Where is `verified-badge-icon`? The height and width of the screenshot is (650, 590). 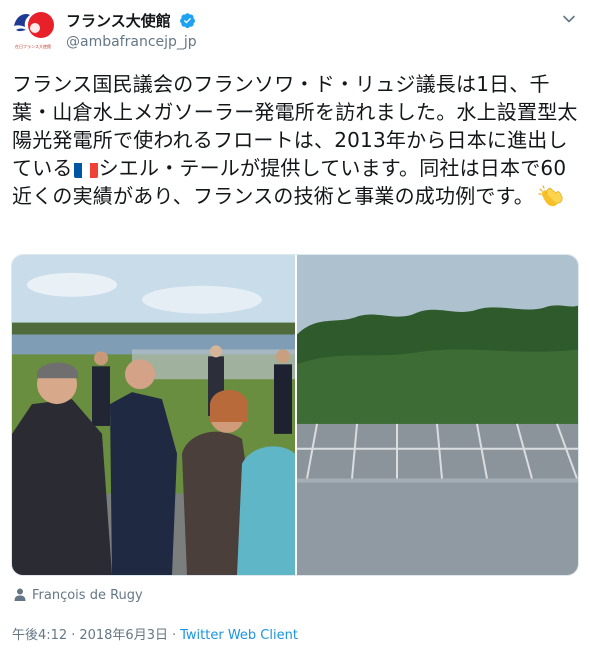
verified-badge-icon is located at coordinates (187, 21).